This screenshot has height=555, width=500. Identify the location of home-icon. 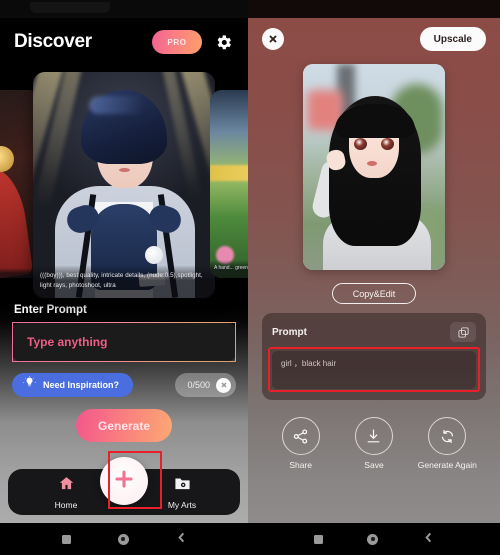
(66, 486).